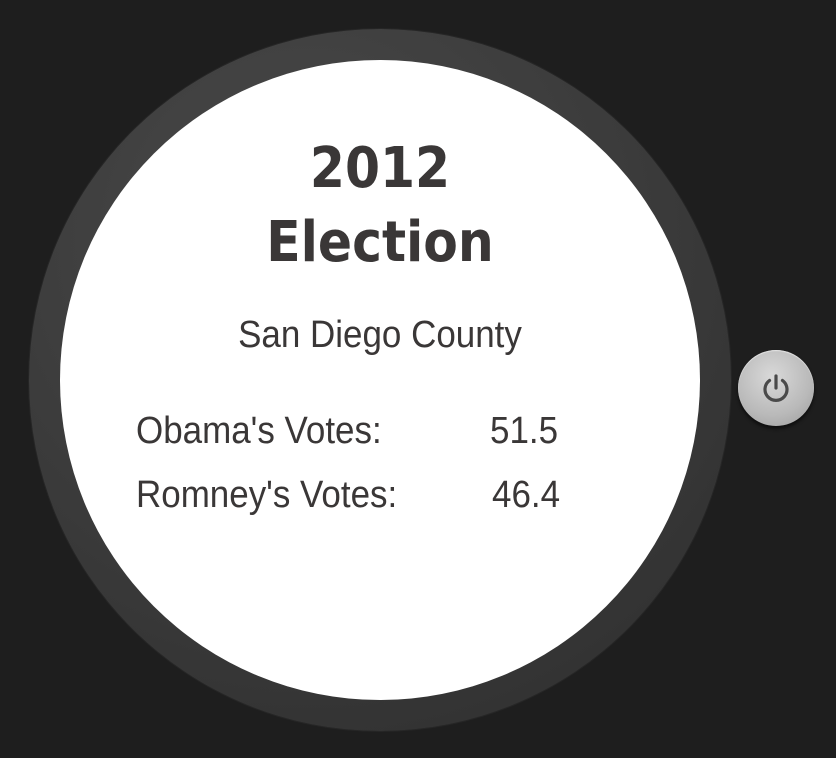 Image resolution: width=836 pixels, height=758 pixels. I want to click on title-year: 2012, so click(380, 168).